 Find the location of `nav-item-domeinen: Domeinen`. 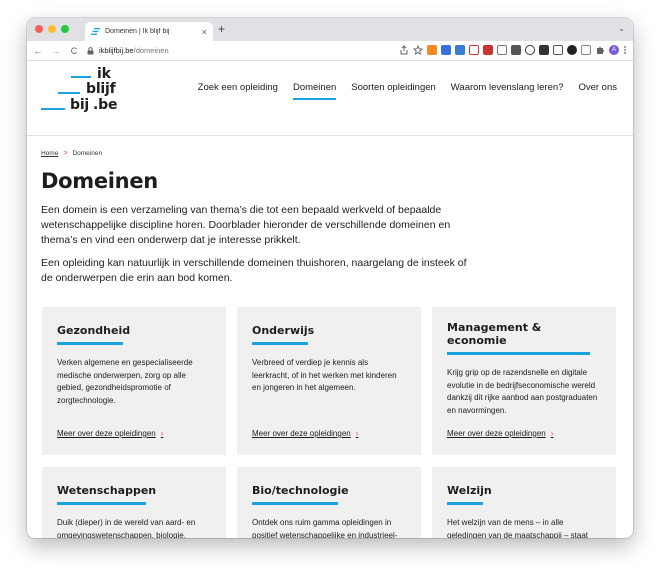

nav-item-domeinen: Domeinen is located at coordinates (314, 91).